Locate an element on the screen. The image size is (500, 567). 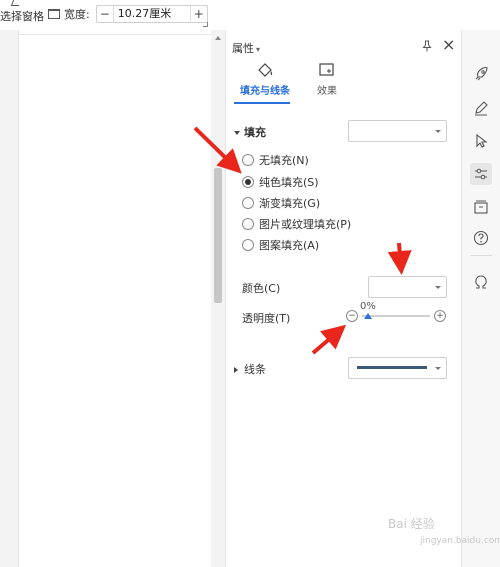
line-section-header: 线条 is located at coordinates (250, 369).